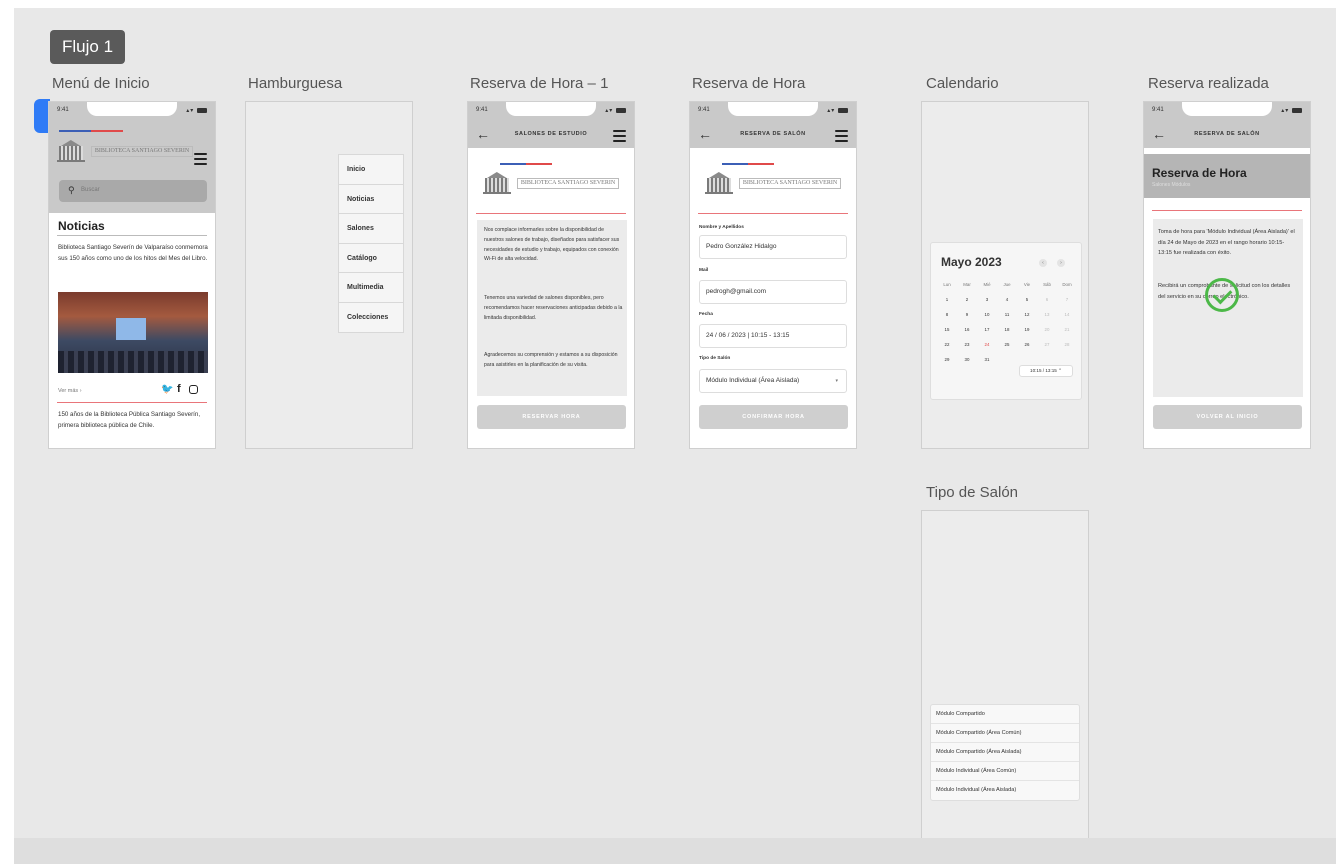 This screenshot has width=1336, height=864. I want to click on mail-field: pedrogh@gmail.com, so click(773, 292).